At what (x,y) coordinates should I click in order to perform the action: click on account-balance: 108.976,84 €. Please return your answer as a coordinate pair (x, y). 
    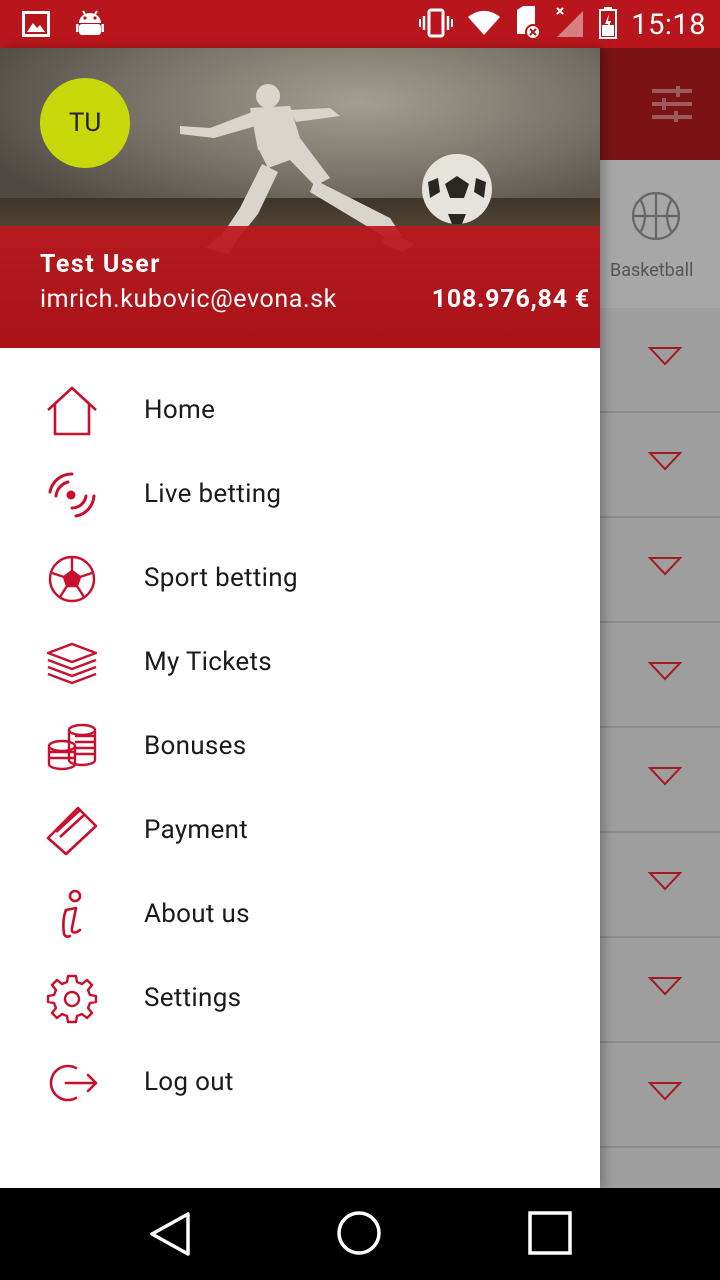
    Looking at the image, I should click on (510, 299).